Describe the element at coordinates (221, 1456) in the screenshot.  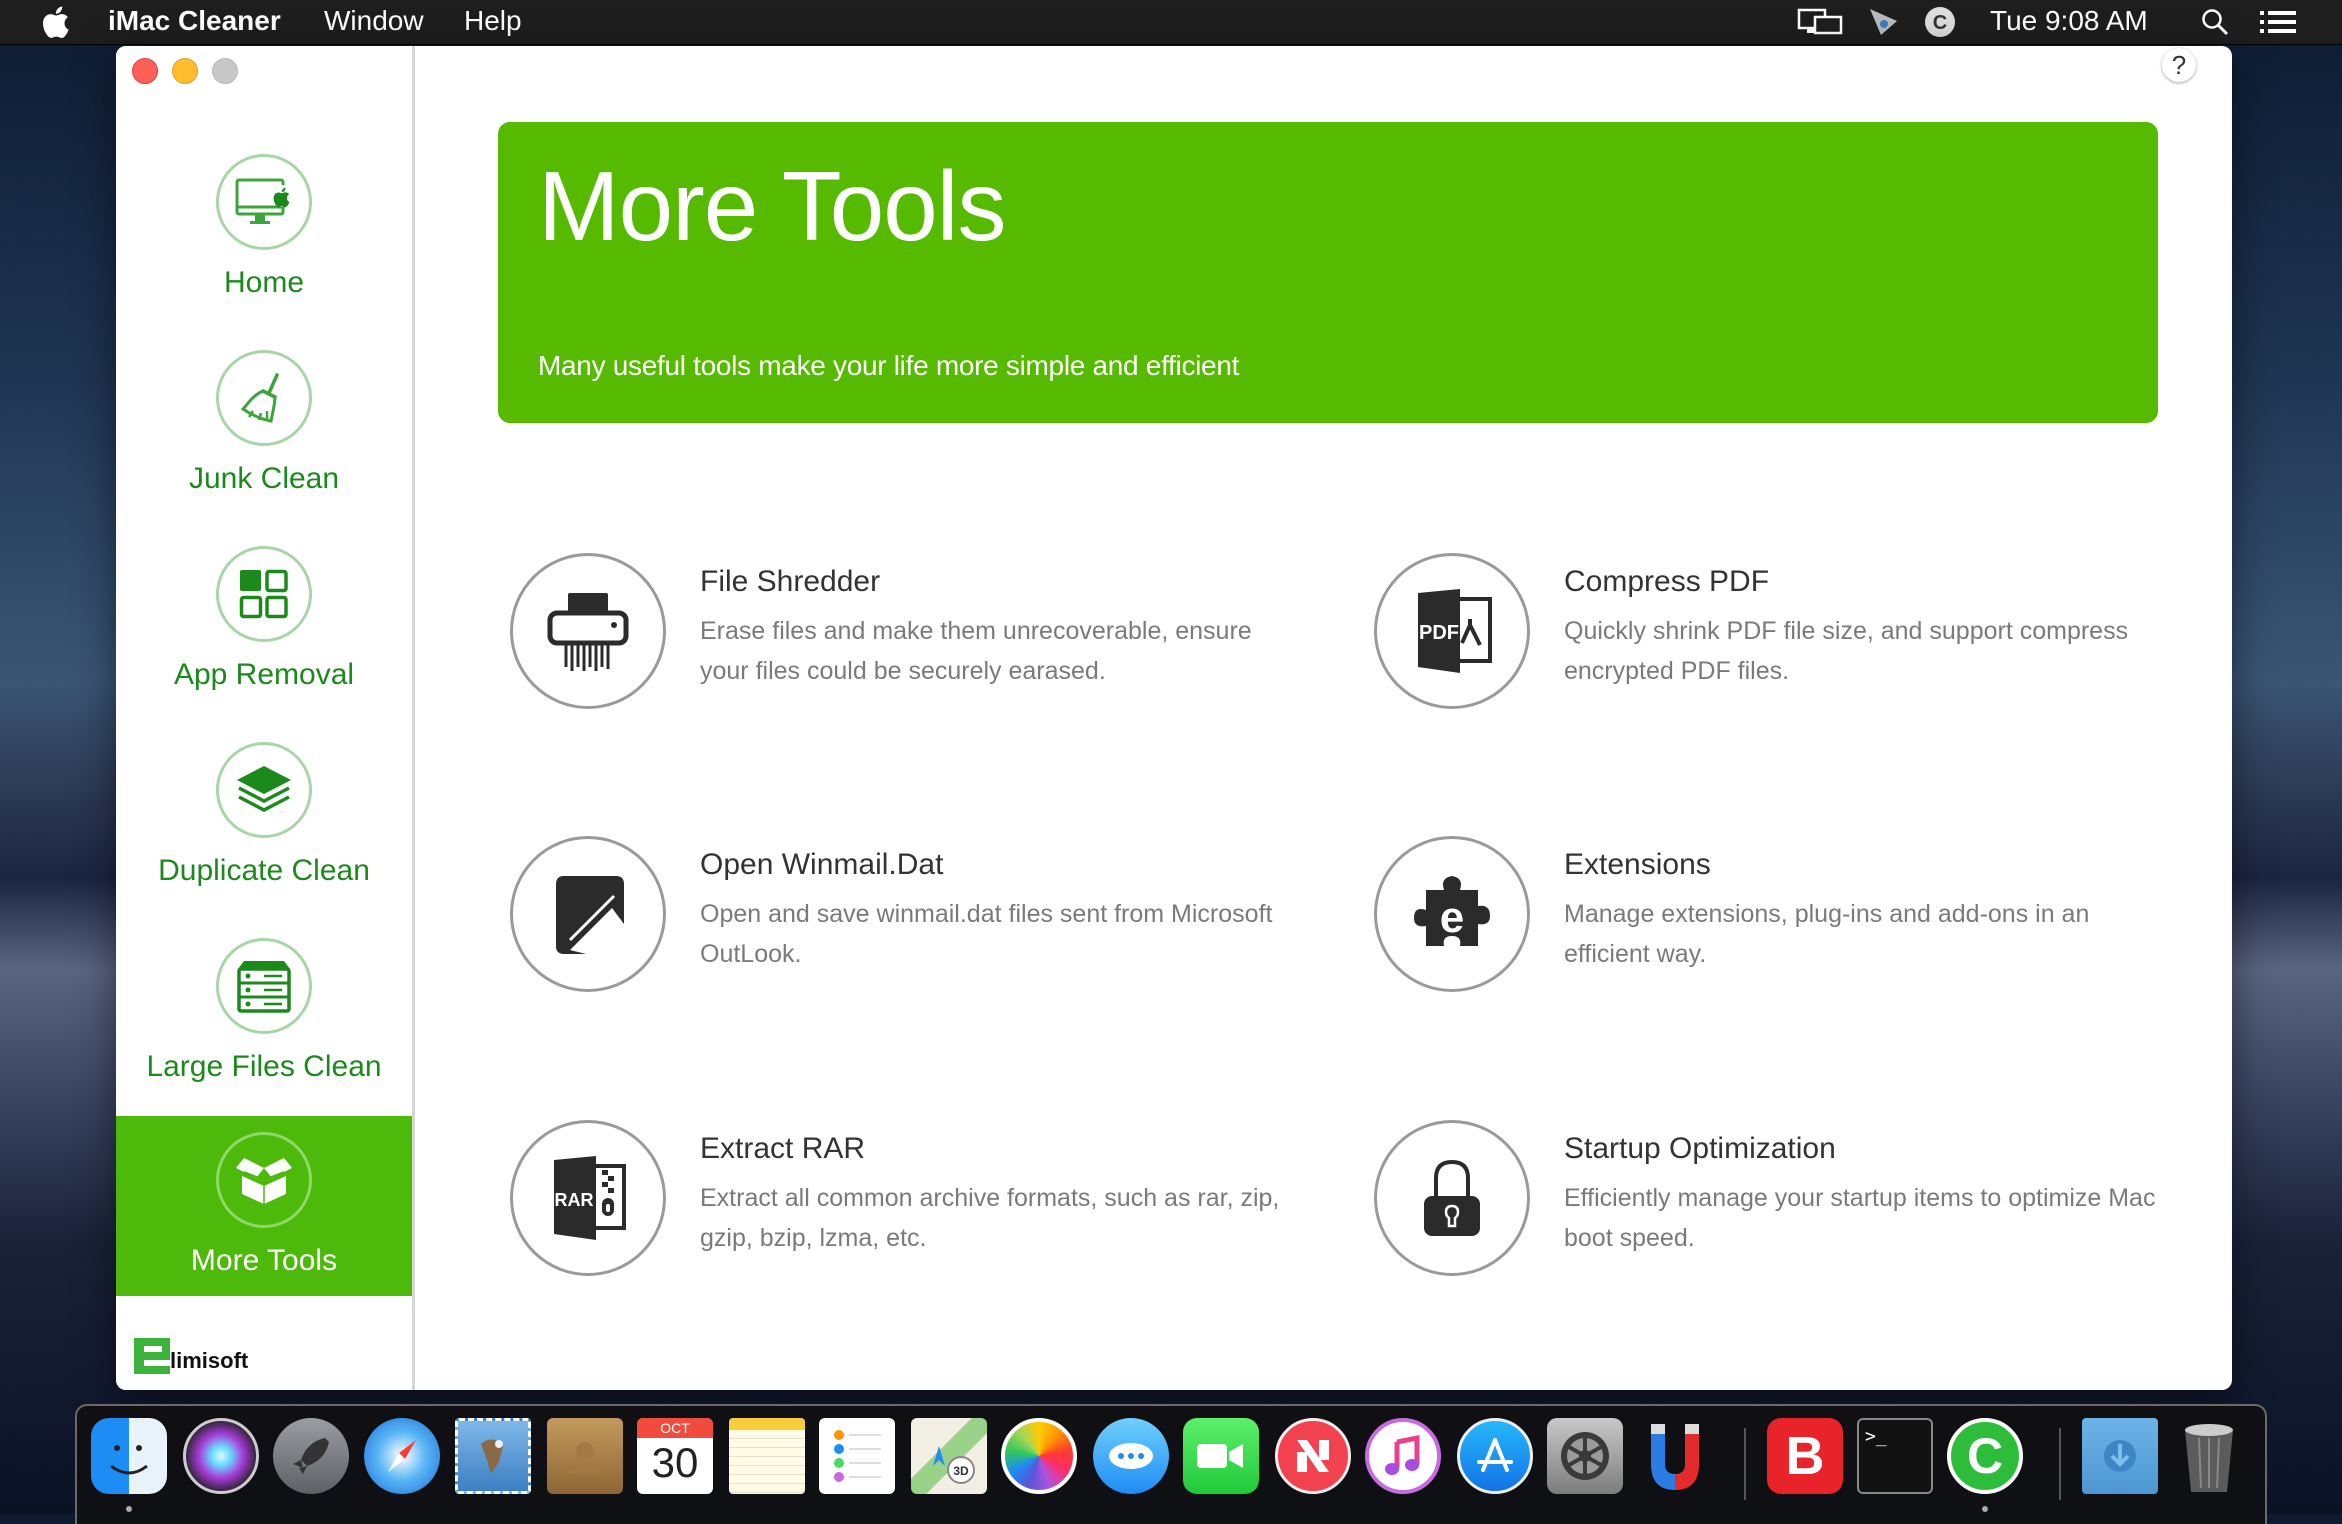
I see `siri-icon` at that location.